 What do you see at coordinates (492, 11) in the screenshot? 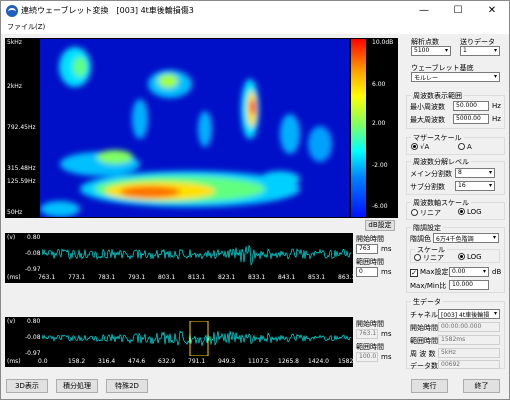
I see `close-button: ✕` at bounding box center [492, 11].